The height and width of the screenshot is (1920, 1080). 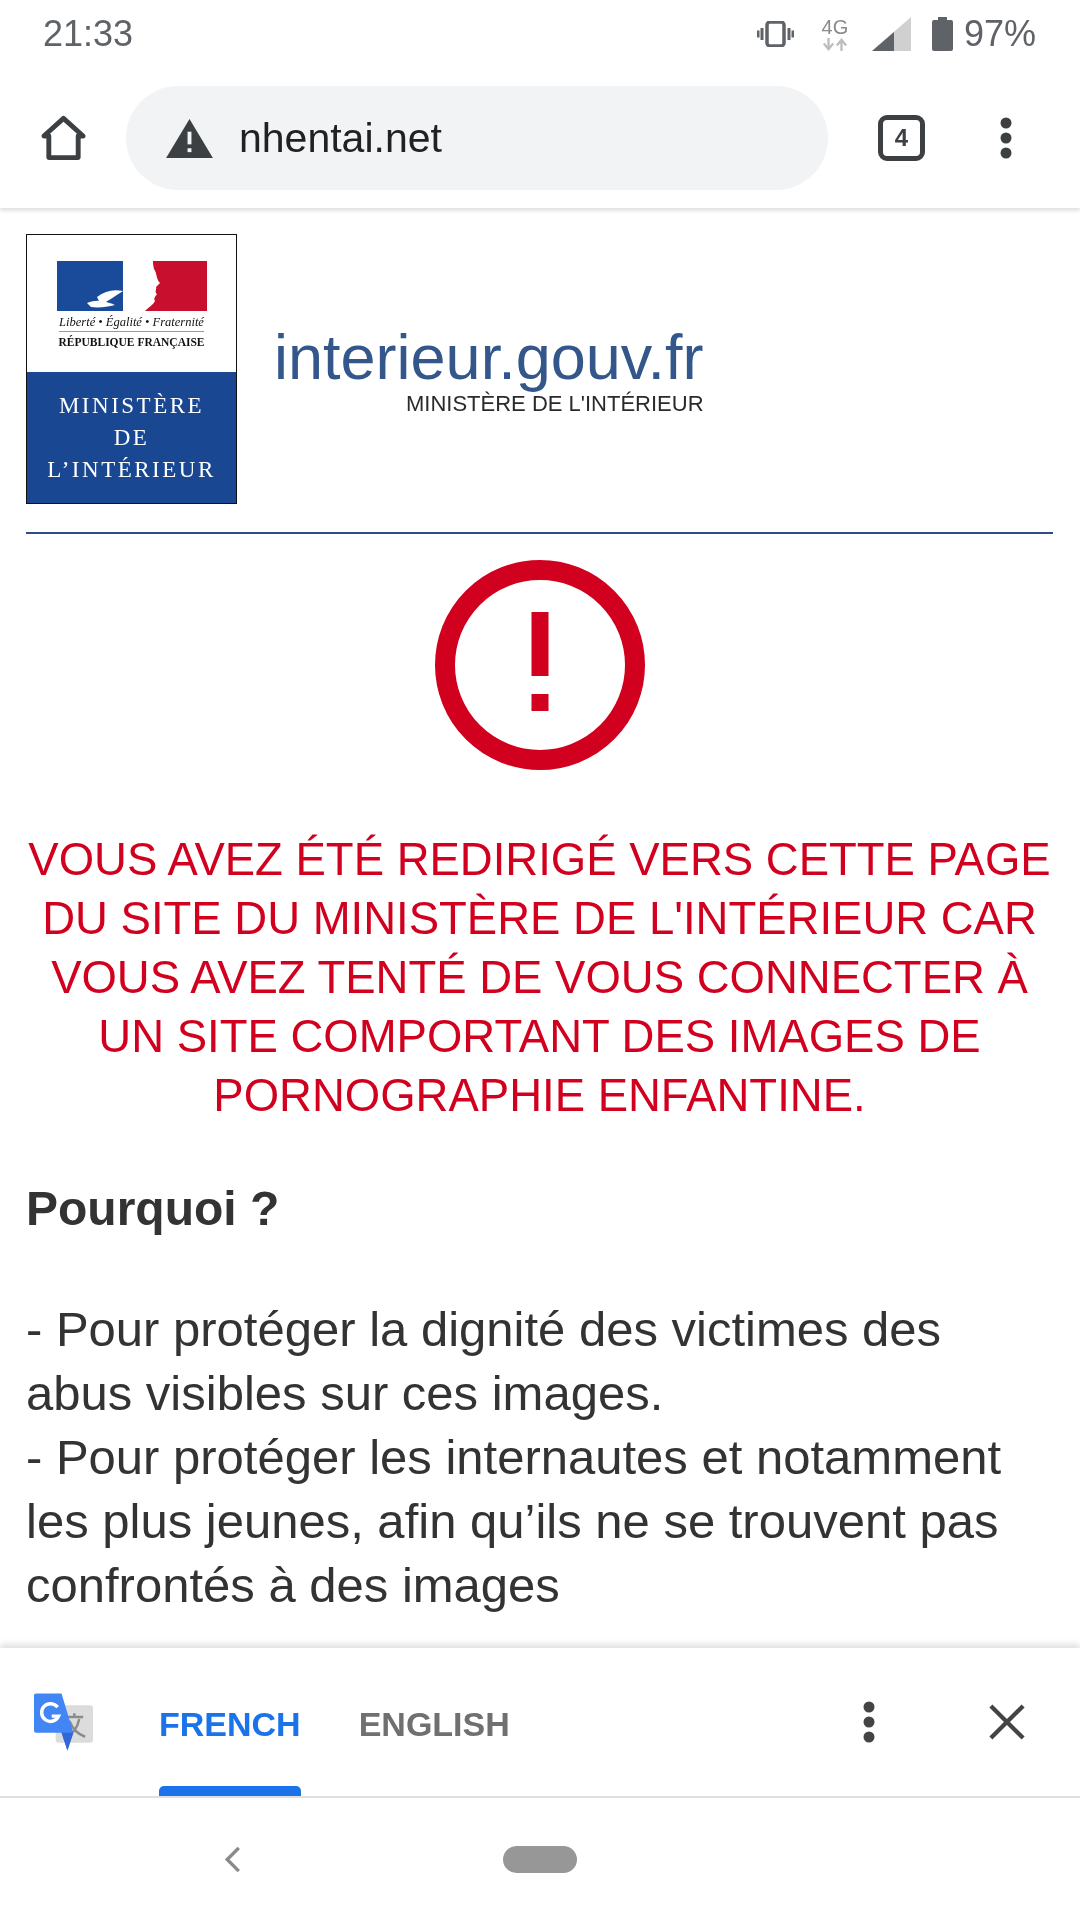 I want to click on address-bar: nhentai.net, so click(x=477, y=138).